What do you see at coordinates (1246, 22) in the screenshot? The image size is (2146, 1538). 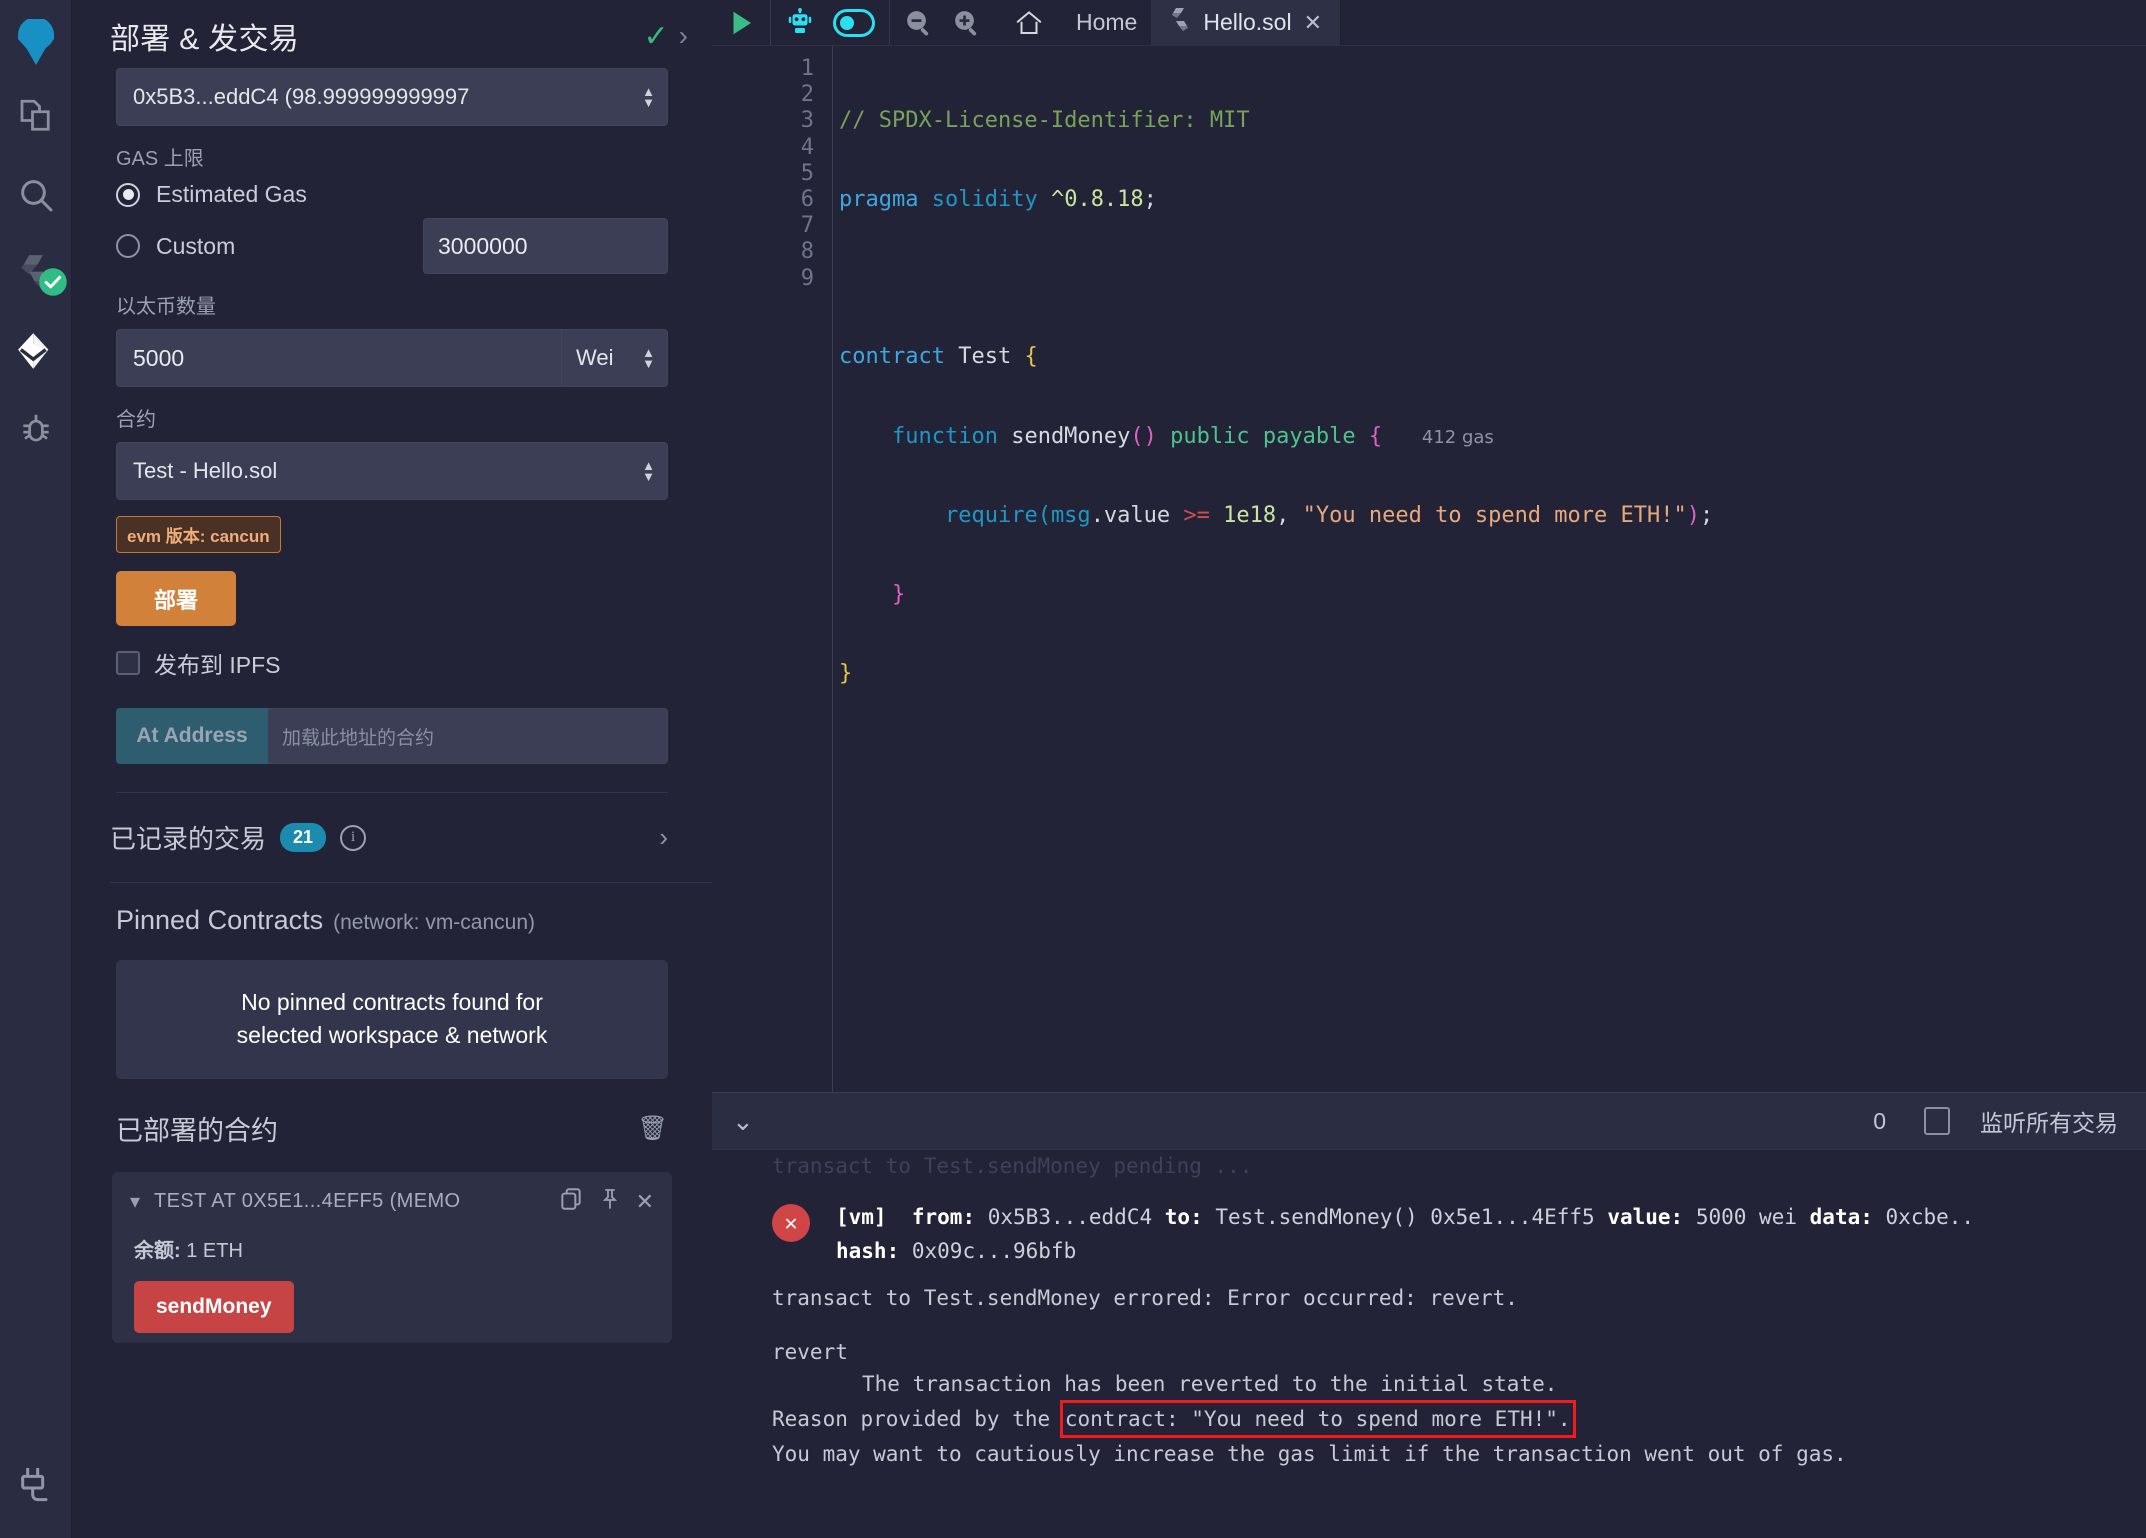 I see `tab-hello-sol: Hello.sol ✕` at bounding box center [1246, 22].